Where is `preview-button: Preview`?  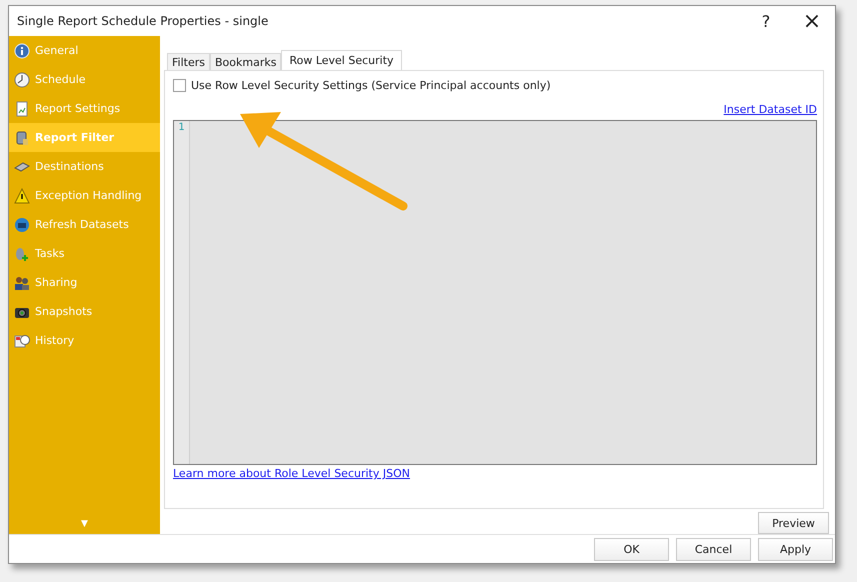 preview-button: Preview is located at coordinates (793, 523).